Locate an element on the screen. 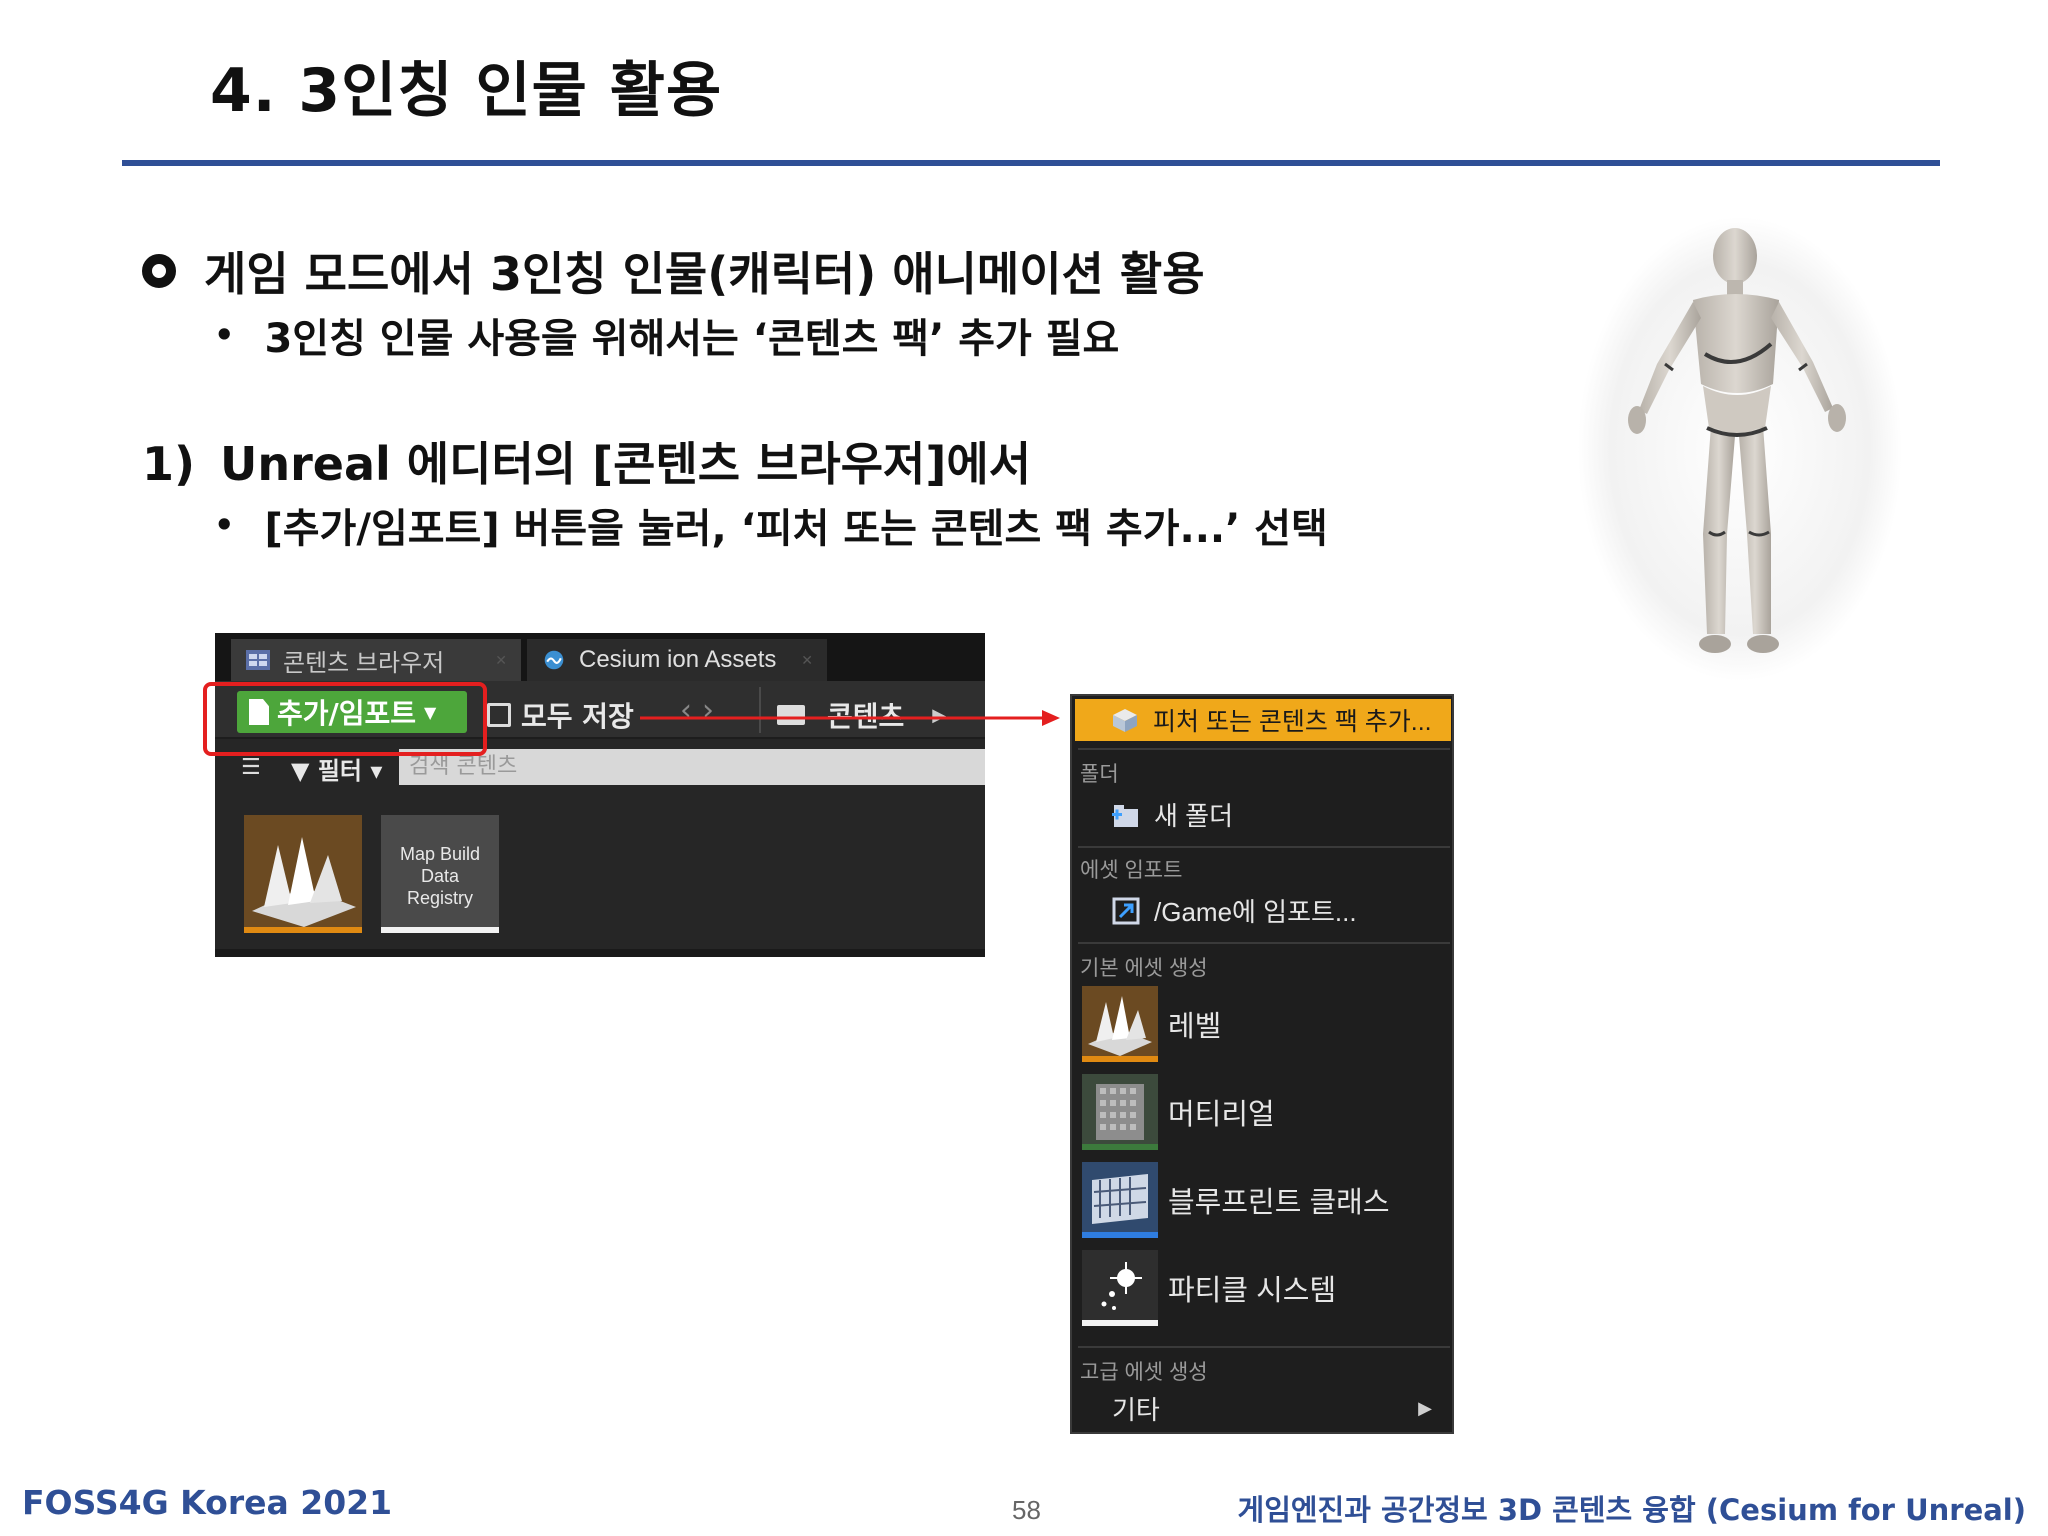 This screenshot has height=1536, width=2048. menu-item-label: 레벨 is located at coordinates (1195, 1027).